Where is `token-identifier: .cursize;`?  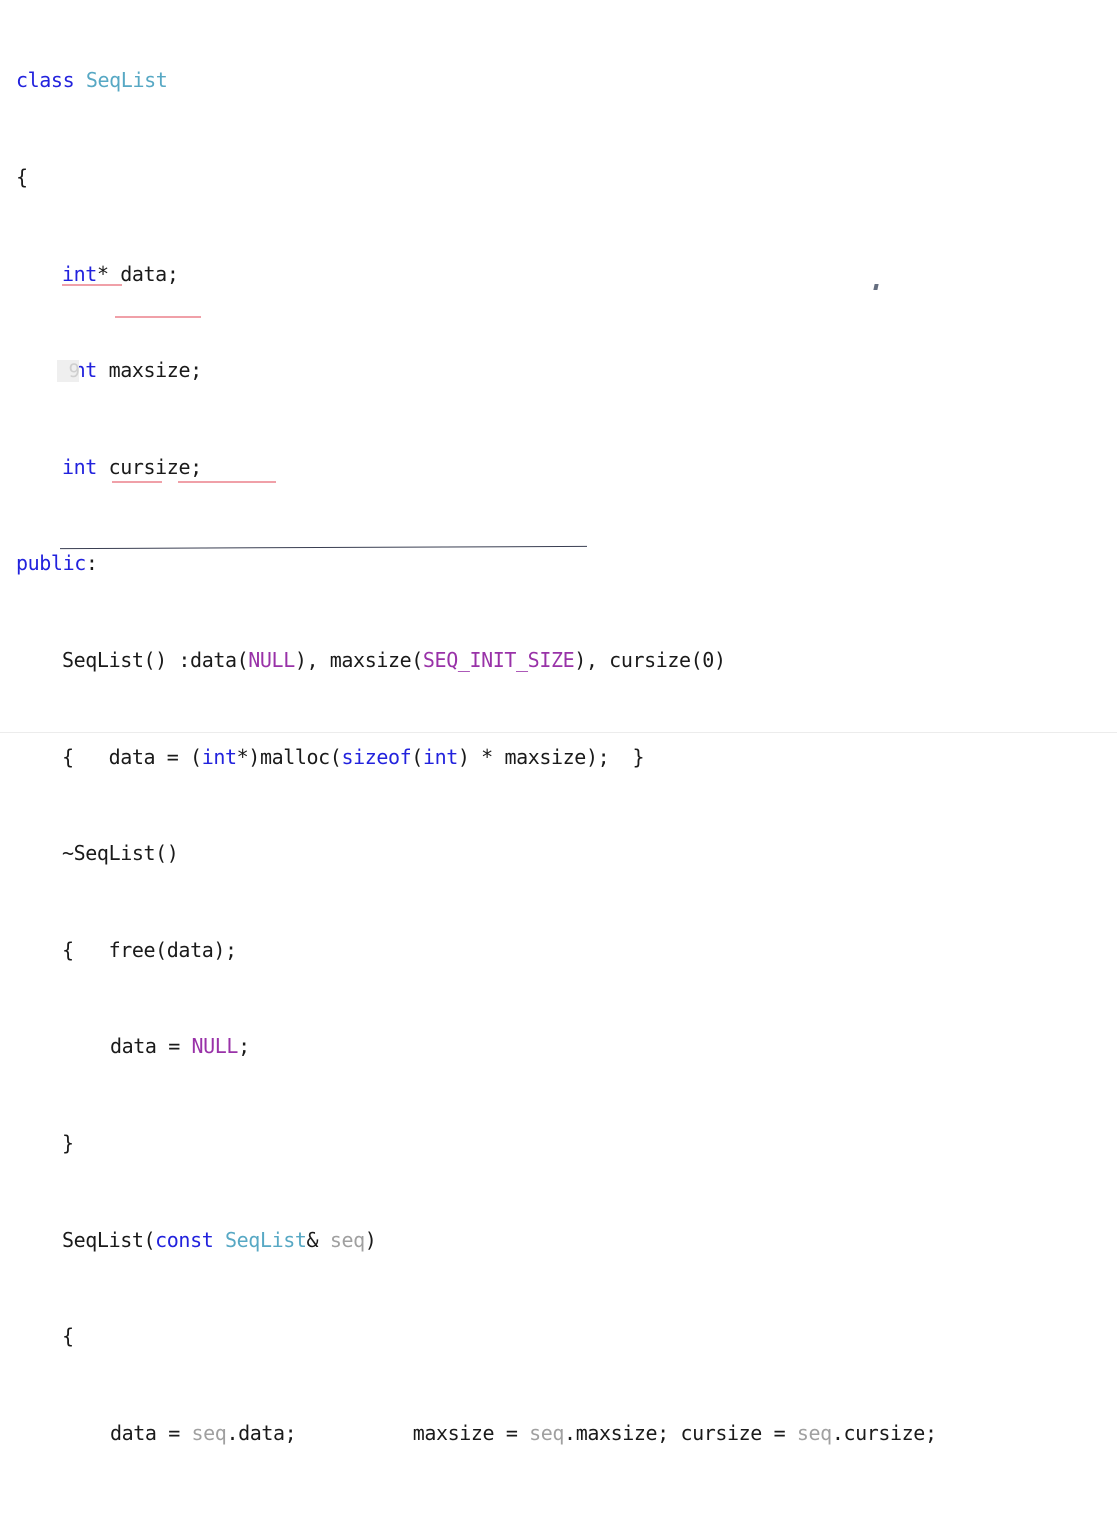
token-identifier: .cursize; is located at coordinates (884, 1432).